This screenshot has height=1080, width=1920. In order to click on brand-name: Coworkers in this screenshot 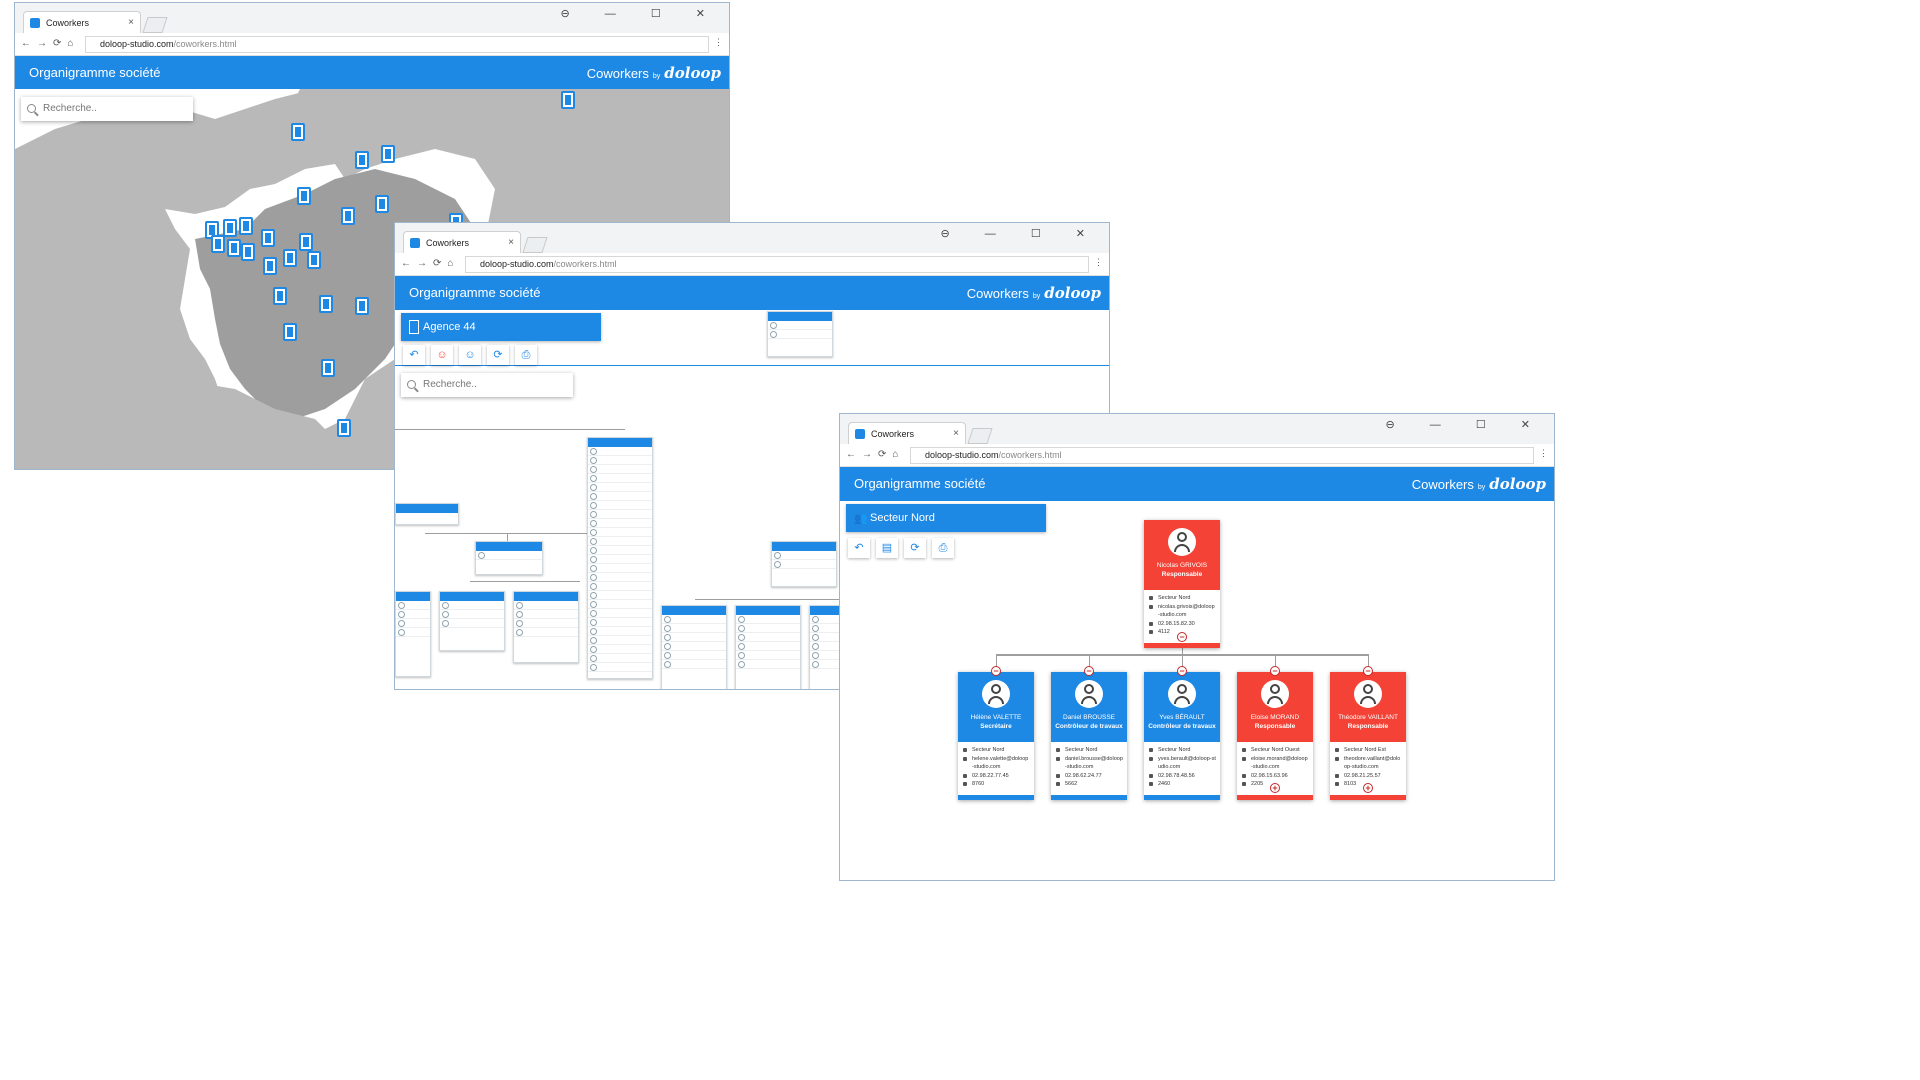, I will do `click(997, 293)`.